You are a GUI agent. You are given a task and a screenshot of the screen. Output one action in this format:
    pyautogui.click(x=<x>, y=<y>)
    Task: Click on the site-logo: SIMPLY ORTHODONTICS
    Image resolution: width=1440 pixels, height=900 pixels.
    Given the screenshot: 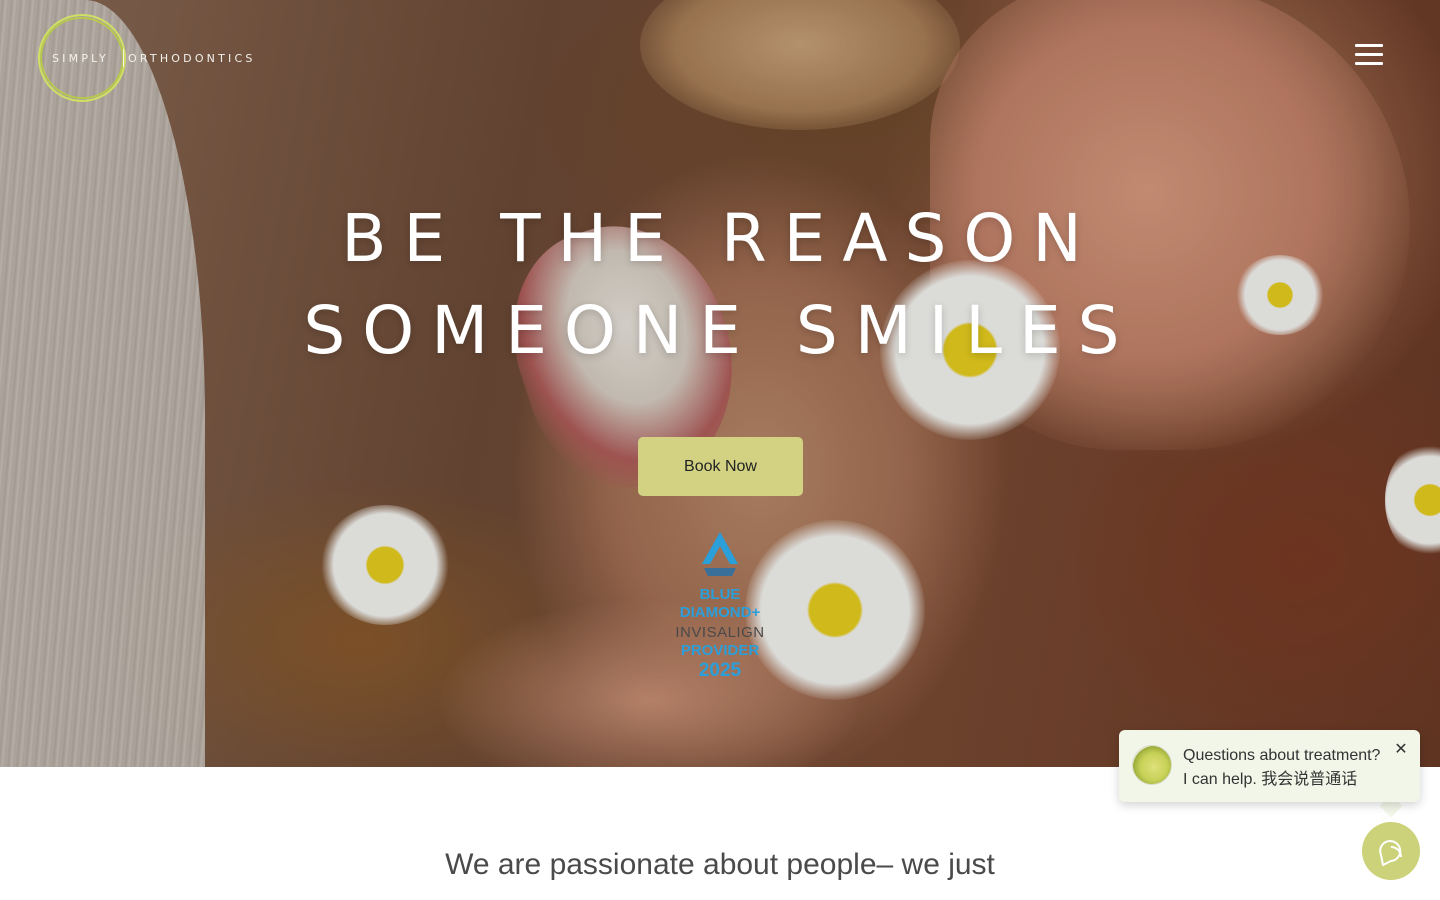 What is the action you would take?
    pyautogui.click(x=143, y=58)
    